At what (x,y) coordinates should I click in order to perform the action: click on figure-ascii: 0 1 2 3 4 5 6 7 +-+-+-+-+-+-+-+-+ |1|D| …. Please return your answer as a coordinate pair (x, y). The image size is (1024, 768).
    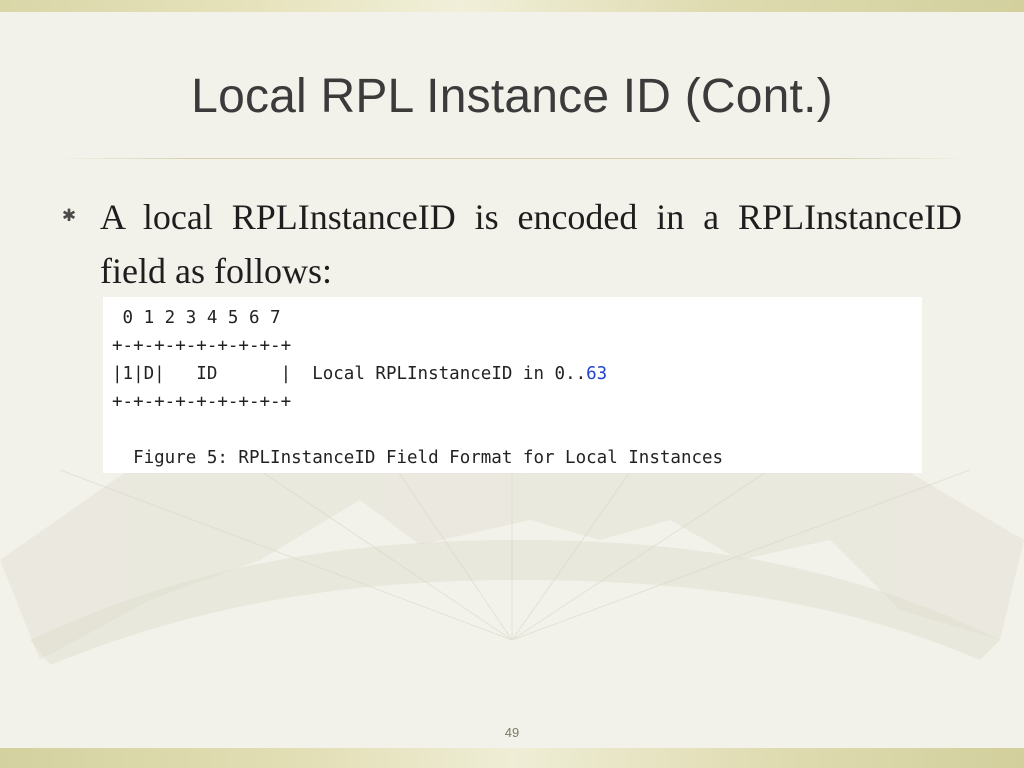
    Looking at the image, I should click on (417, 388).